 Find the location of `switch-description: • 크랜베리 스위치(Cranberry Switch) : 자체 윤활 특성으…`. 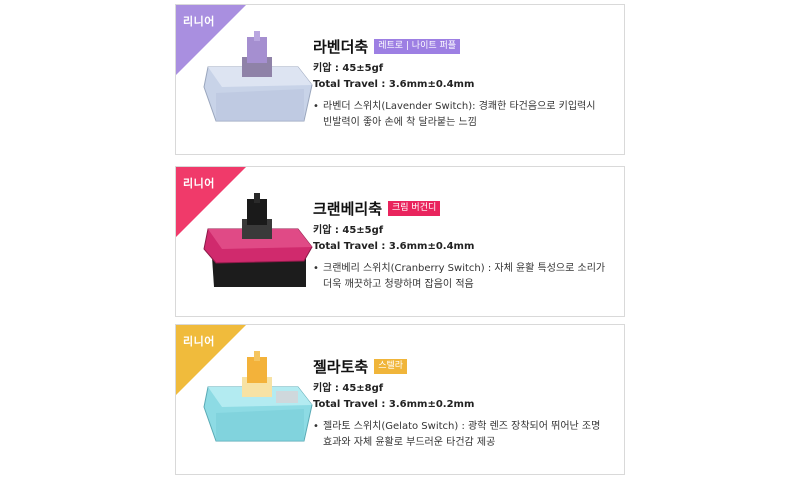

switch-description: • 크랜베리 스위치(Cranberry Switch) : 자체 윤활 특성으… is located at coordinates (463, 277).